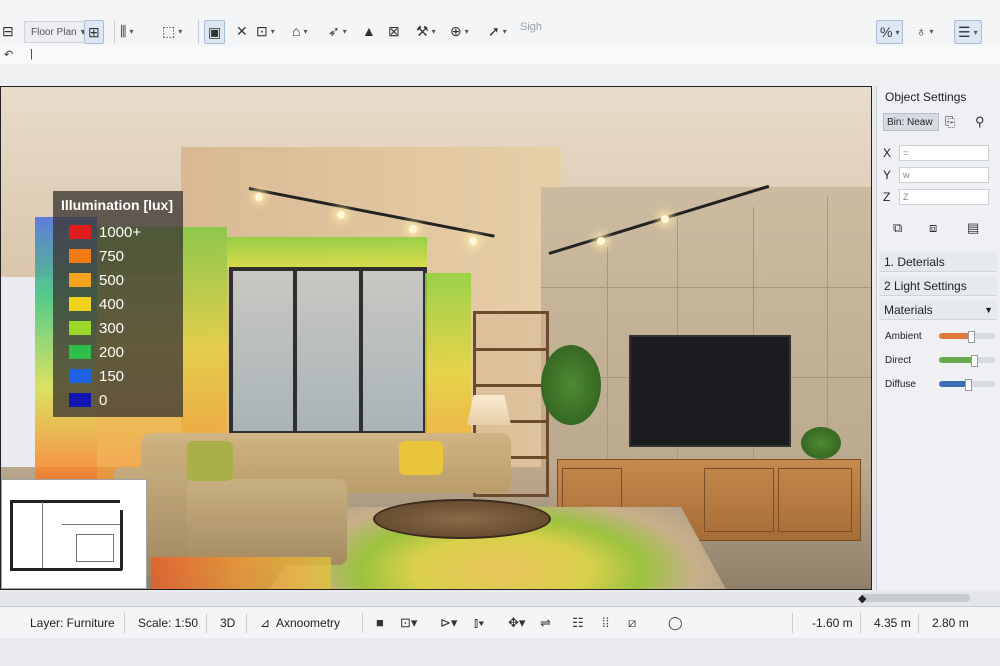 This screenshot has width=1000, height=666. What do you see at coordinates (168, 623) in the screenshot?
I see `scale-status: Scale: 1:50` at bounding box center [168, 623].